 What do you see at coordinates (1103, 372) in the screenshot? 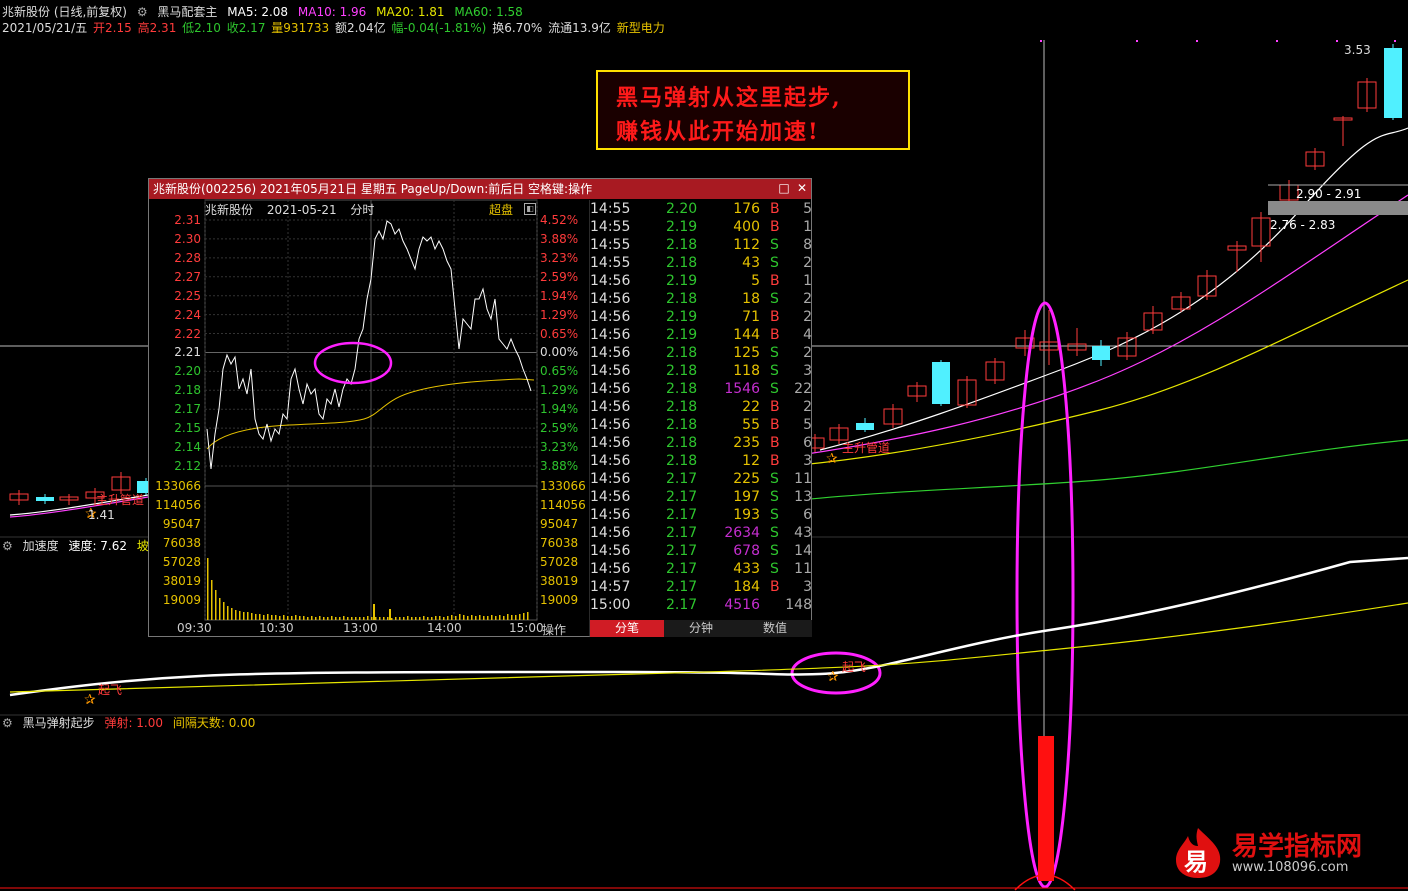
I see `ma20-line` at bounding box center [1103, 372].